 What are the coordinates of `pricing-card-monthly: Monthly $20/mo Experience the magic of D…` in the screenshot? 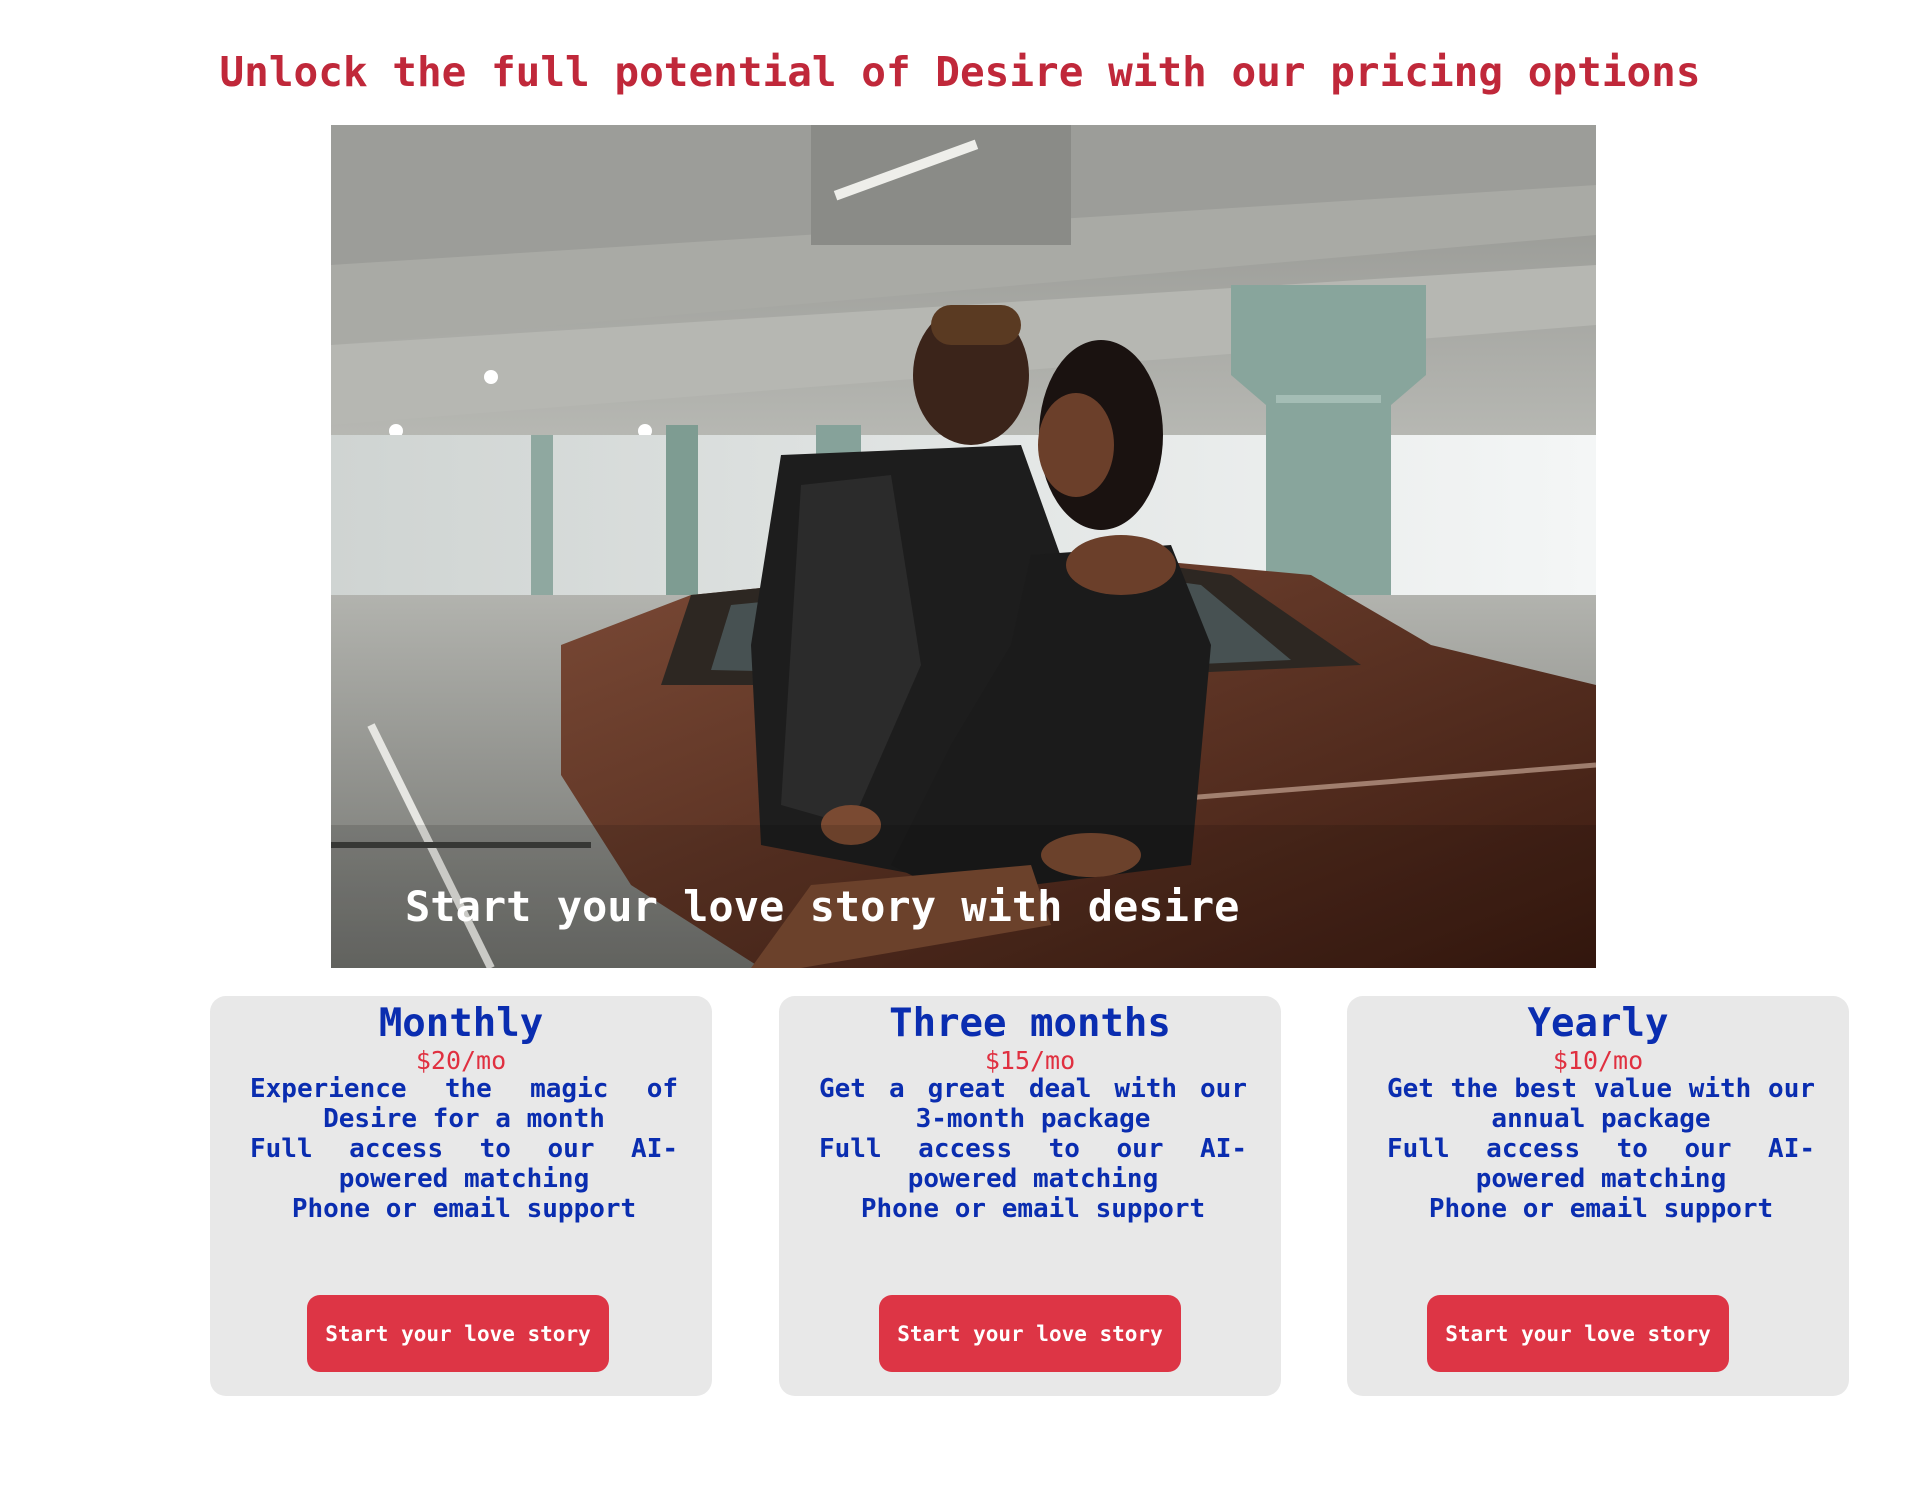 It's located at (461, 1196).